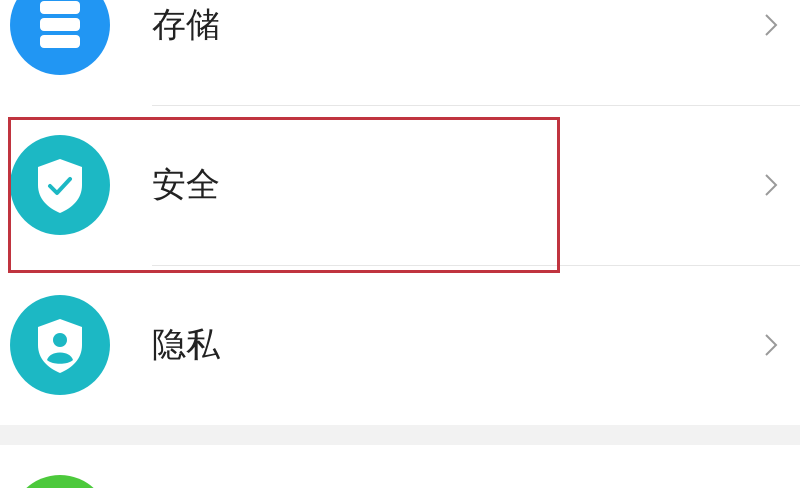 The image size is (800, 488). Describe the element at coordinates (186, 185) in the screenshot. I see `row-label: 安全` at that location.